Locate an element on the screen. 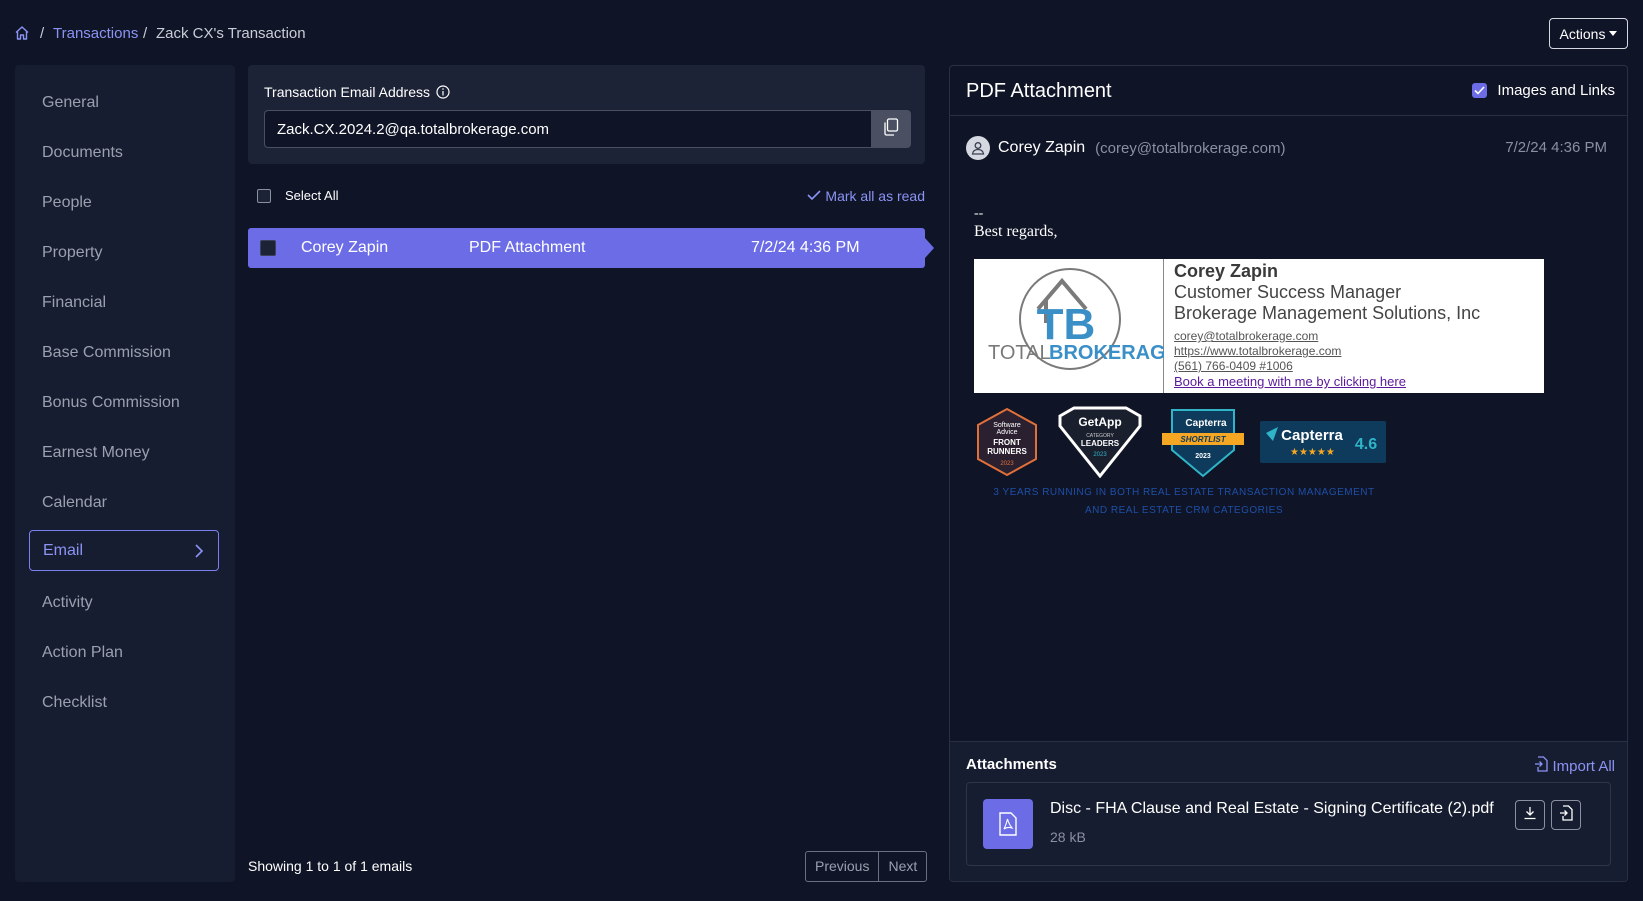  software-advice-badge: Software Advice FRONT RUNNERS 2023 is located at coordinates (1007, 442).